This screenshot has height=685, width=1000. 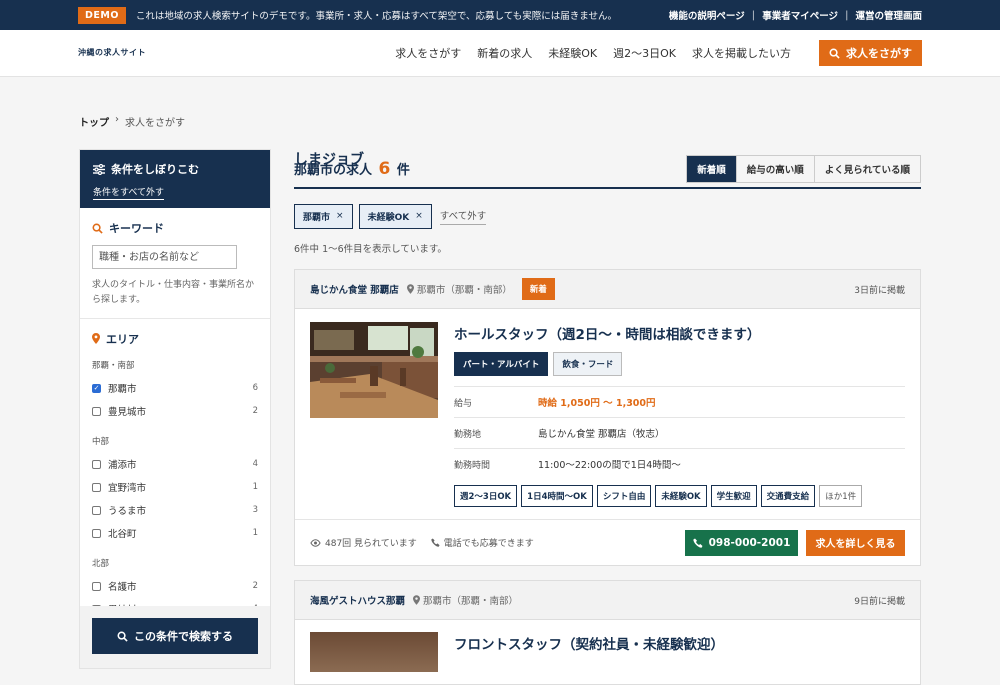 What do you see at coordinates (557, 496) in the screenshot?
I see `job-tag: 1日4時間〜OK` at bounding box center [557, 496].